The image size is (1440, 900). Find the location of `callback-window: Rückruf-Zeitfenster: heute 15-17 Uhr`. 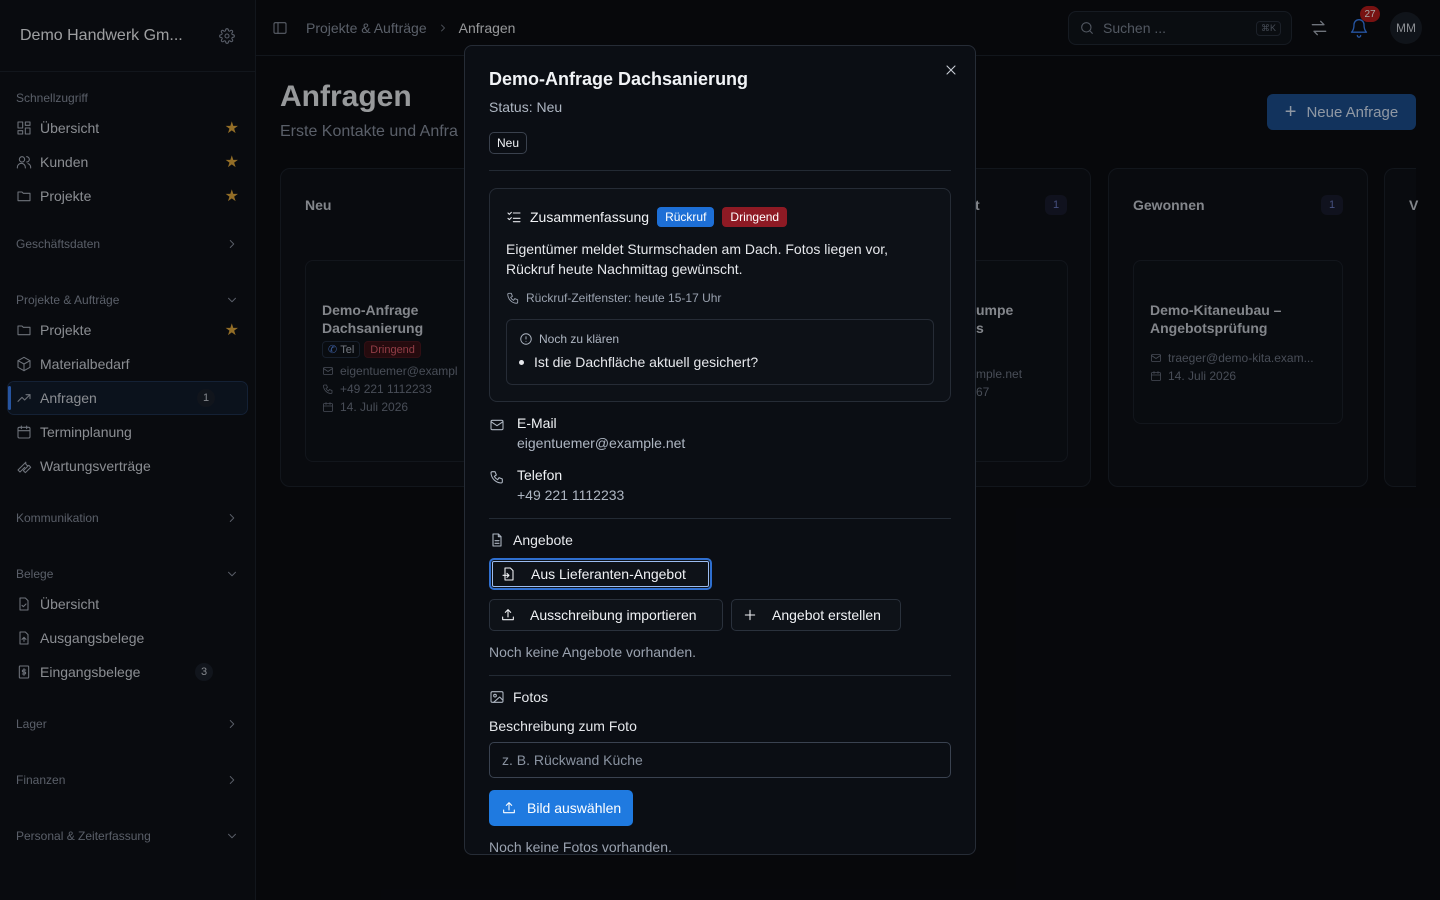

callback-window: Rückruf-Zeitfenster: heute 15-17 Uhr is located at coordinates (613, 298).